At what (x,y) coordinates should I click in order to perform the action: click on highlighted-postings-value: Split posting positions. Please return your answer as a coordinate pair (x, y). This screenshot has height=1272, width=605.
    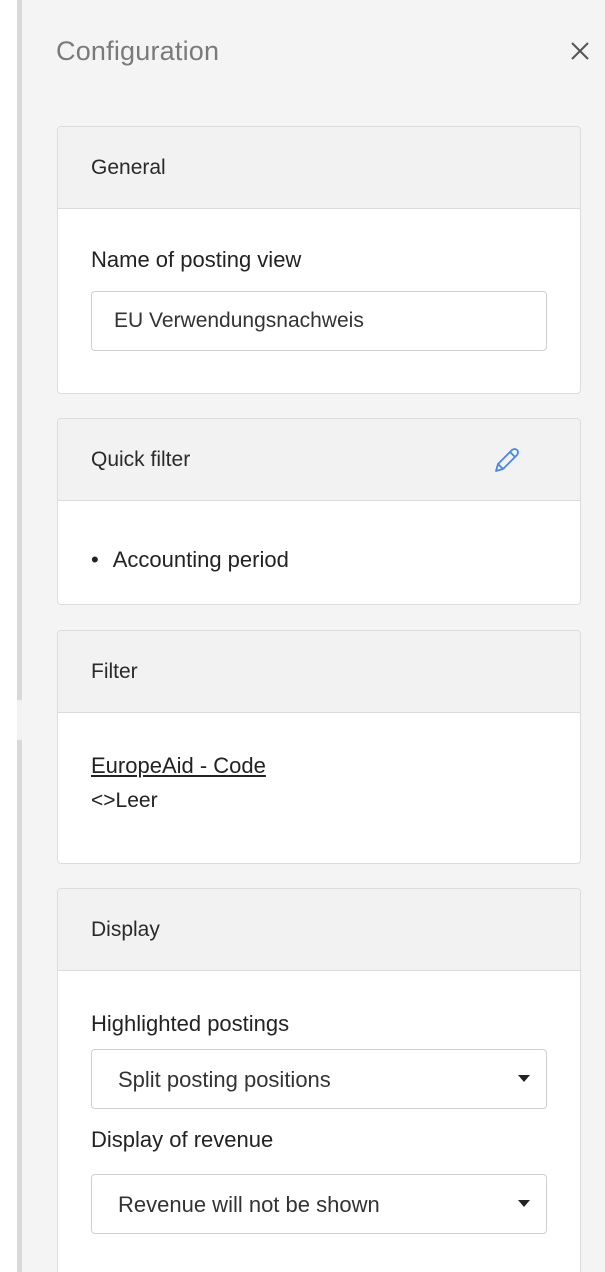
    Looking at the image, I should click on (224, 1079).